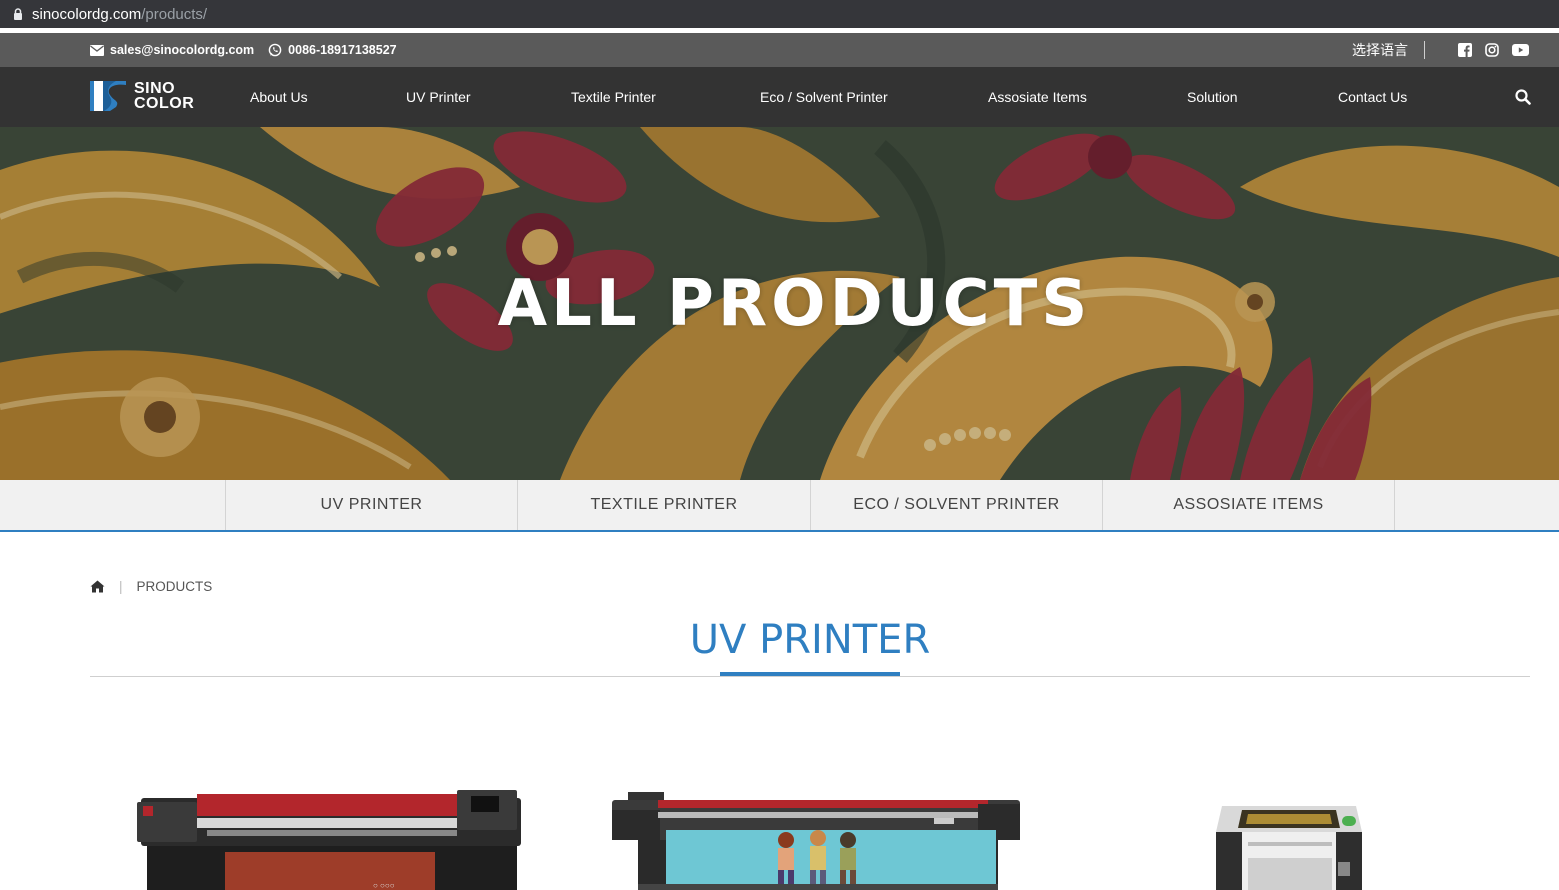 The image size is (1559, 890). I want to click on nav-item-assosiate-items: Assosiate Items, so click(1037, 97).